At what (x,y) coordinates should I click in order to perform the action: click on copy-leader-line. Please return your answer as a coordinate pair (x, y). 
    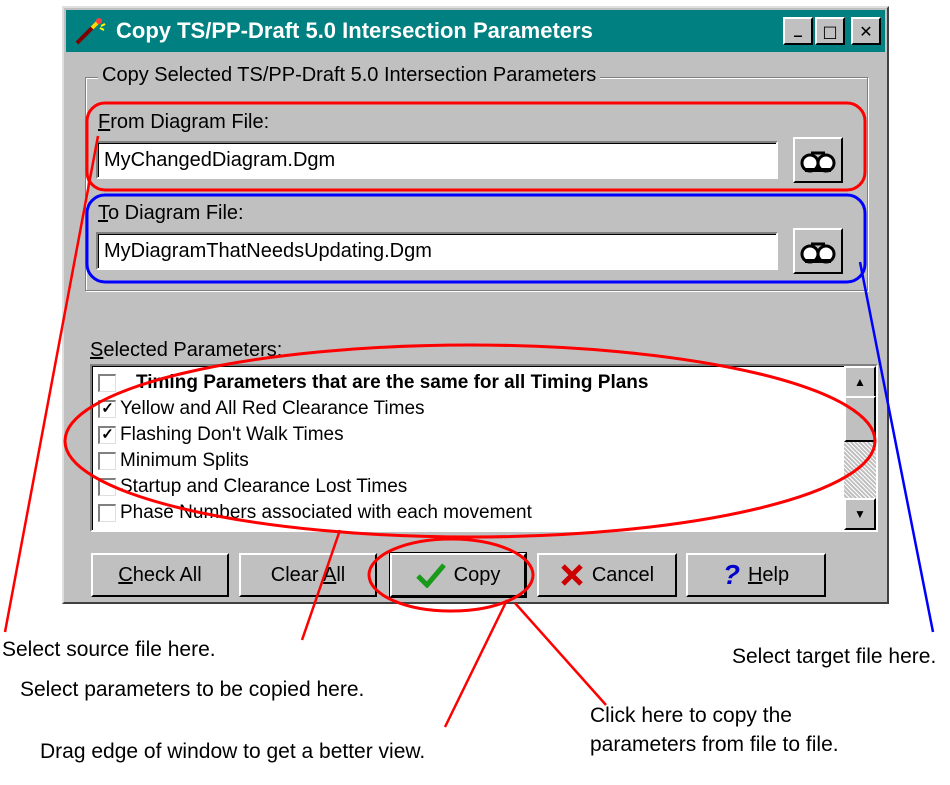
    Looking at the image, I should click on (560, 654).